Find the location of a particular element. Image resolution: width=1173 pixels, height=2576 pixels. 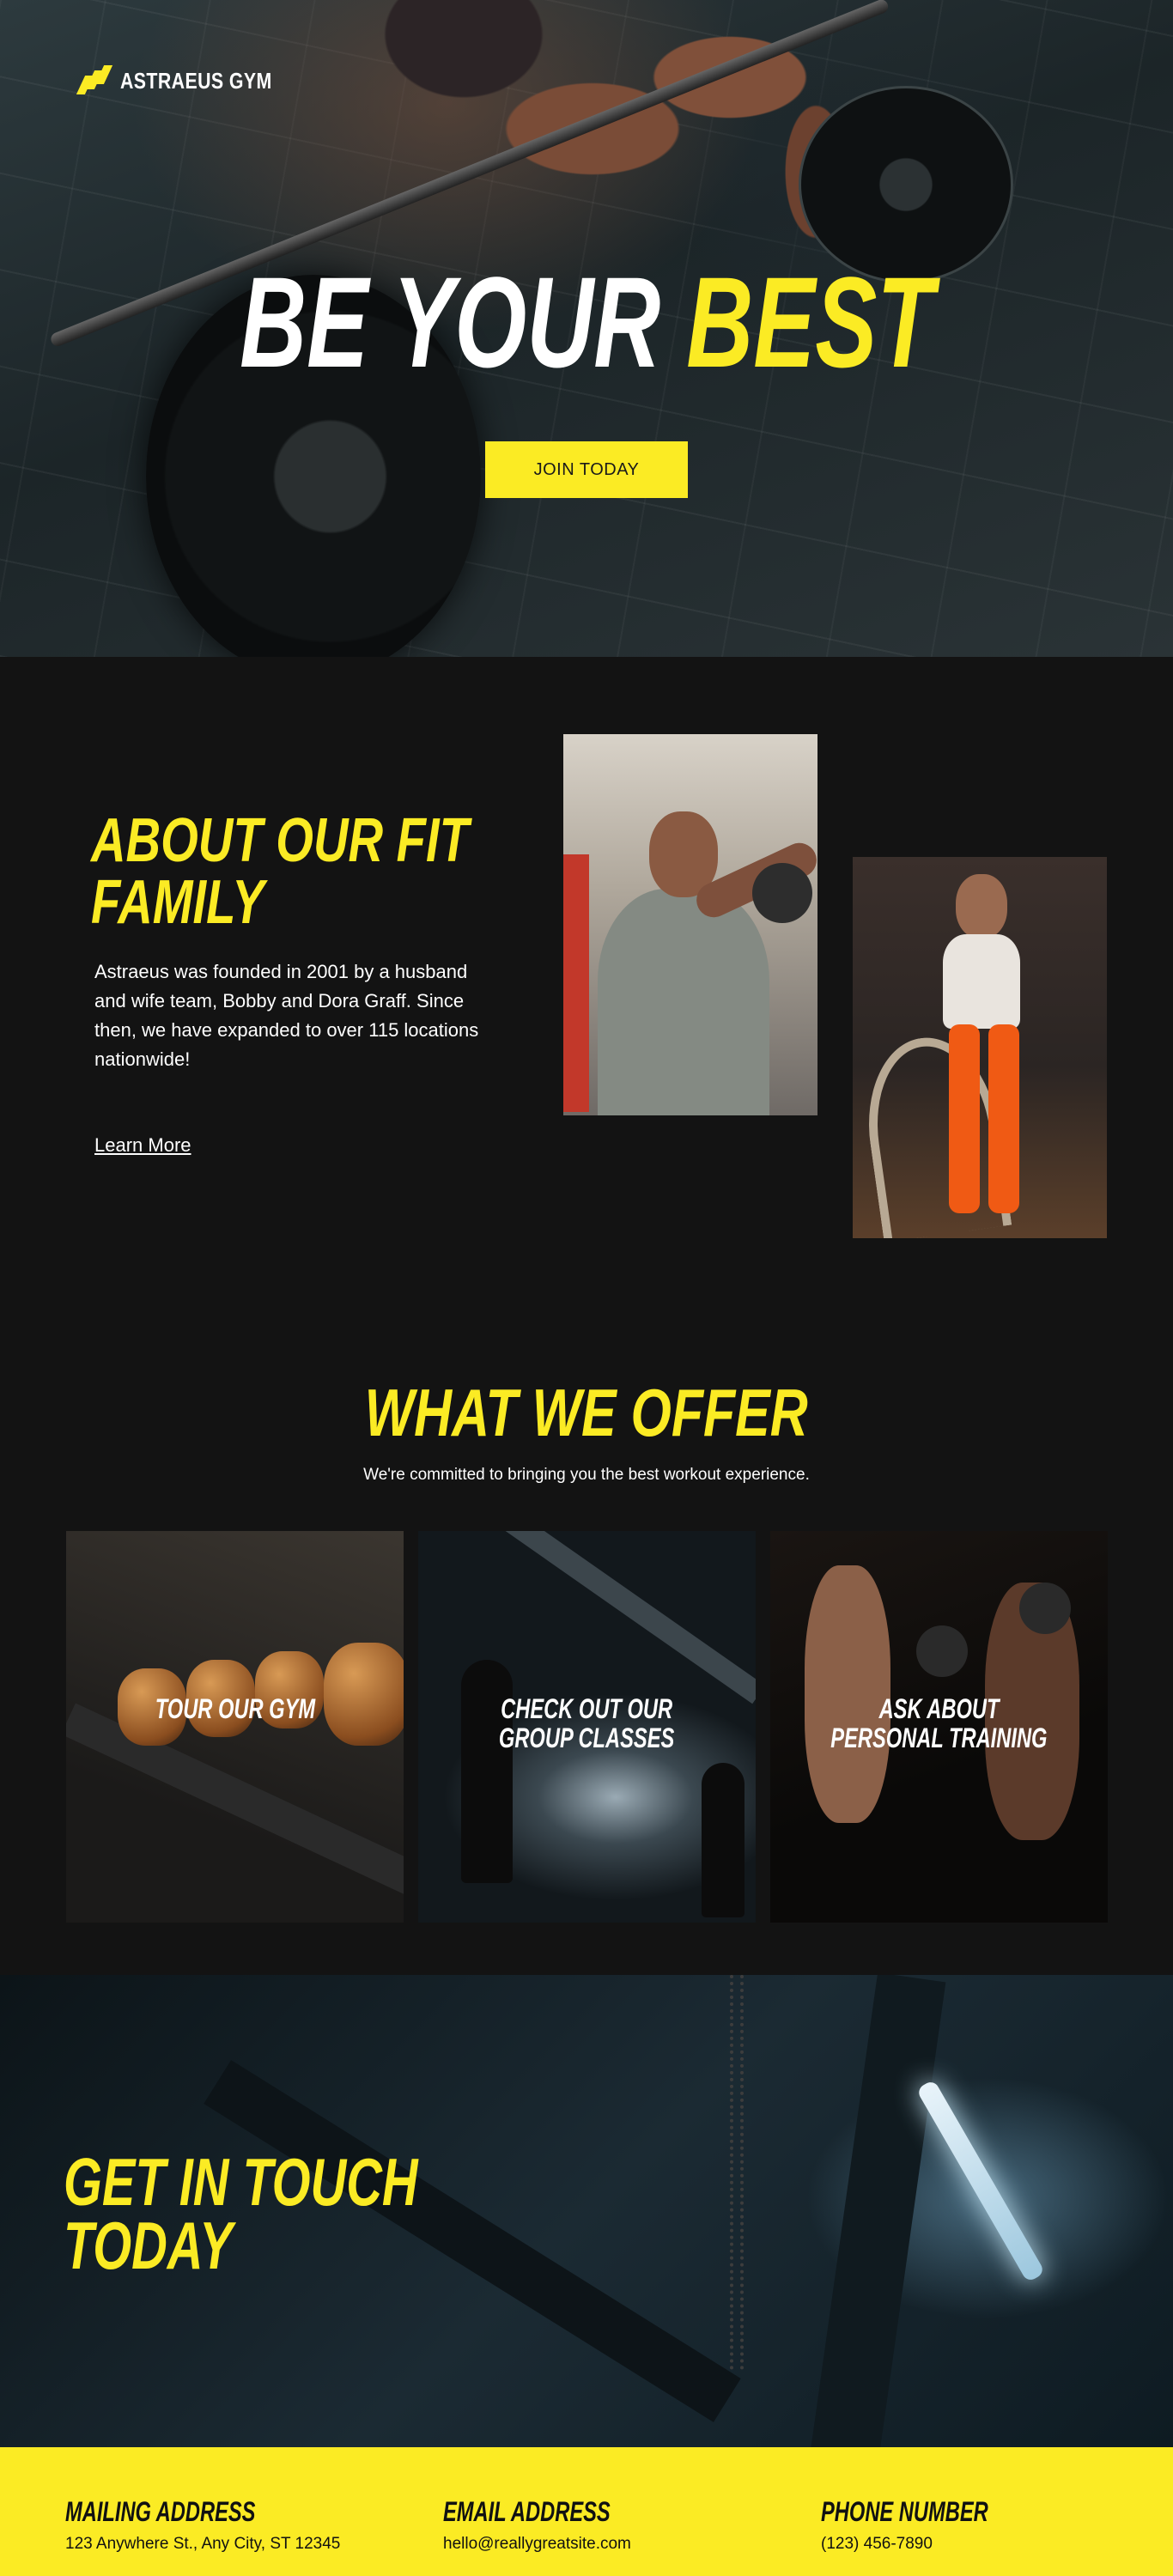

group-classes-card: CHECK OUT OUR GROUP CLASSES is located at coordinates (587, 1727).